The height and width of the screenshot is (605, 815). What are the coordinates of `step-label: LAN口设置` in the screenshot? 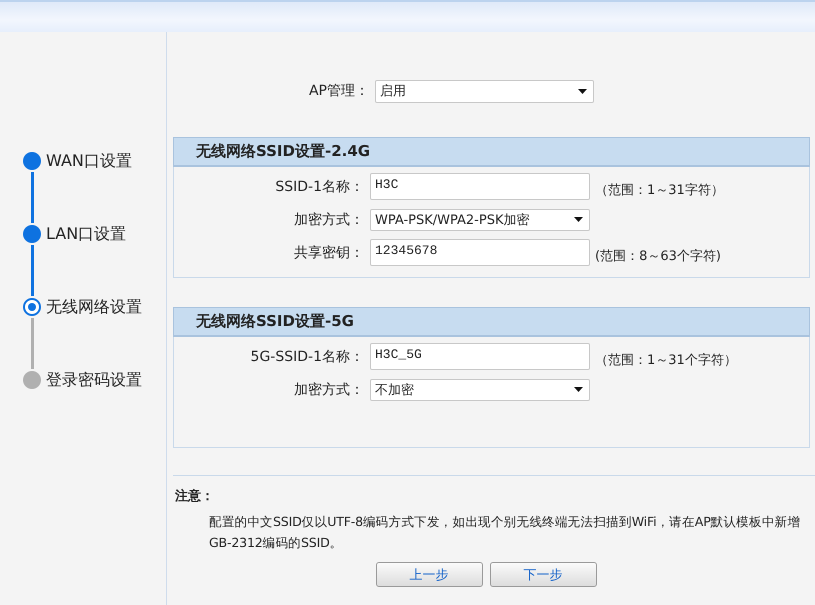 It's located at (86, 234).